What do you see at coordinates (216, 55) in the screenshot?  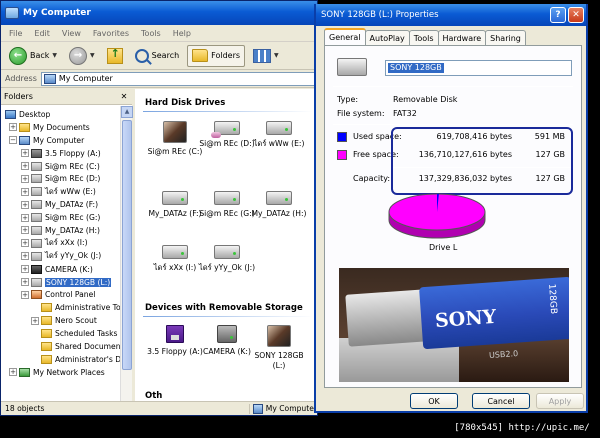 I see `folders-button: Folders` at bounding box center [216, 55].